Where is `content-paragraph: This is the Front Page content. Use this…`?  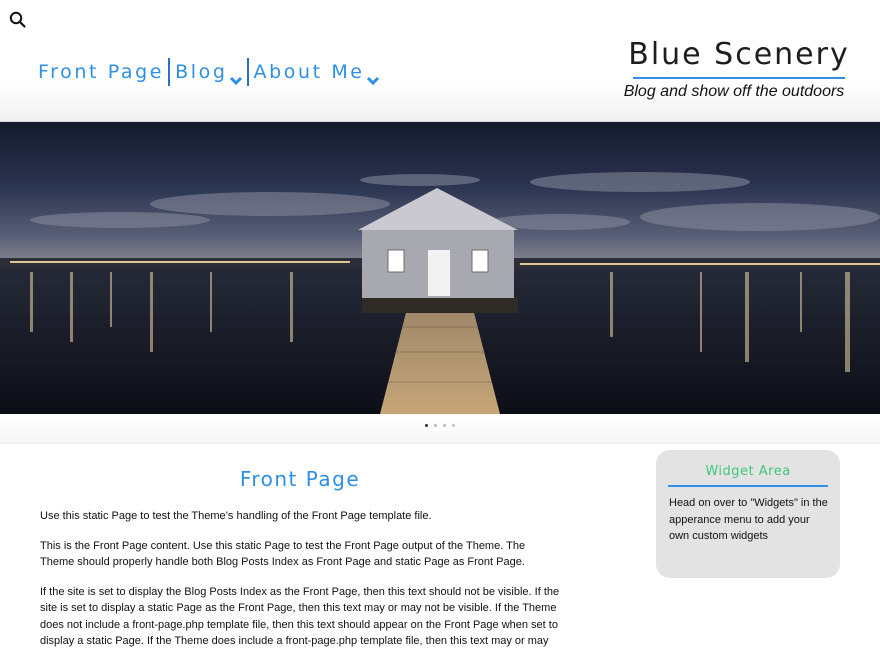 content-paragraph: This is the Front Page content. Use this… is located at coordinates (283, 554).